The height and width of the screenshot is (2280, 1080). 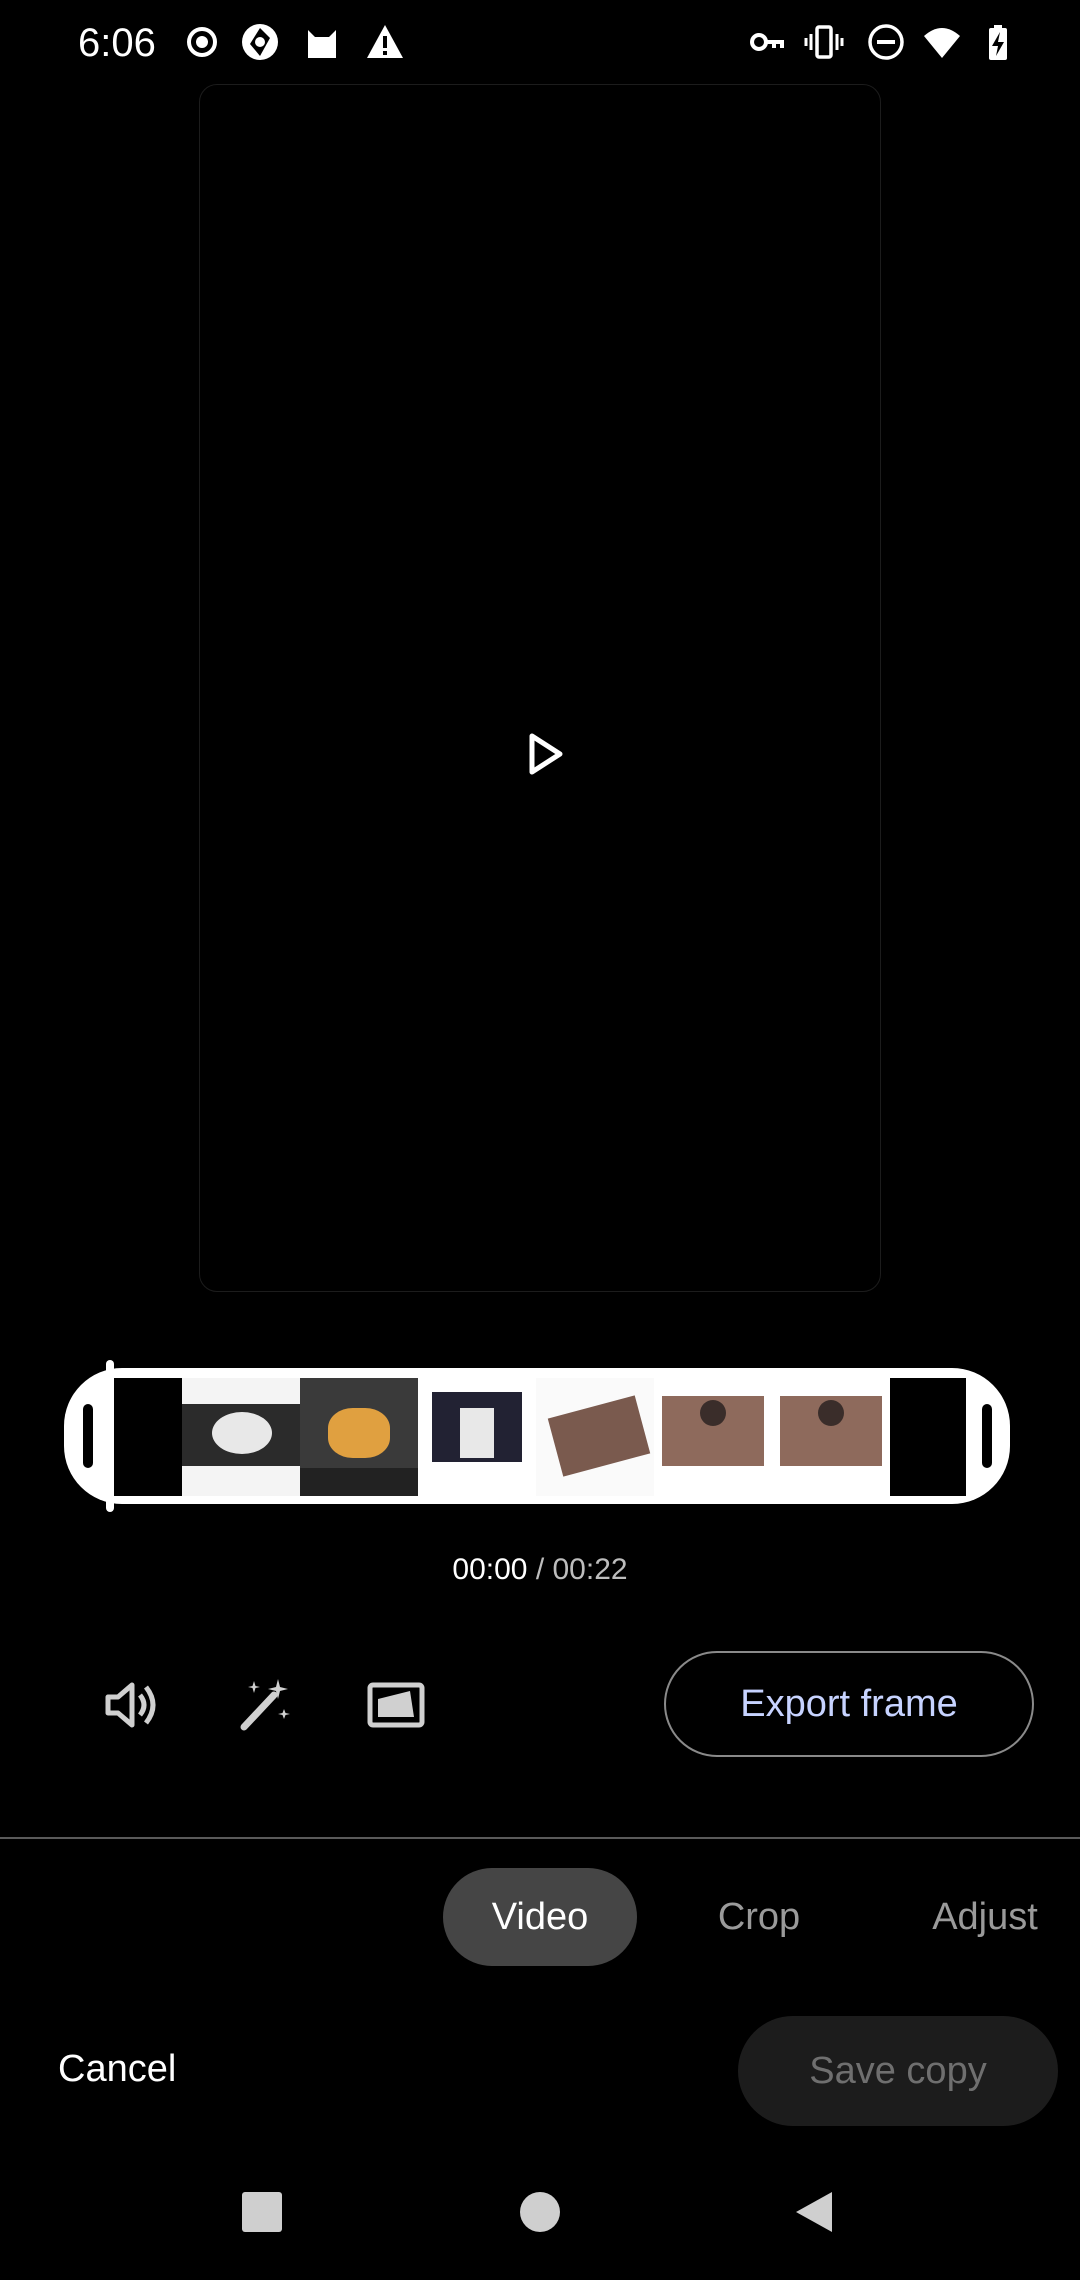 What do you see at coordinates (264, 1705) in the screenshot?
I see `magic-wand-icon` at bounding box center [264, 1705].